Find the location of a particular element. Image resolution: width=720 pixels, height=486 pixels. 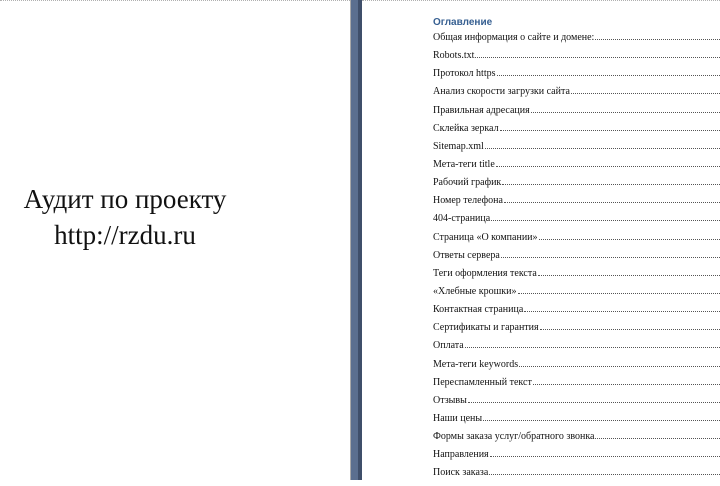

toc-entry-label: Мета-теги keywords is located at coordinates (476, 364).